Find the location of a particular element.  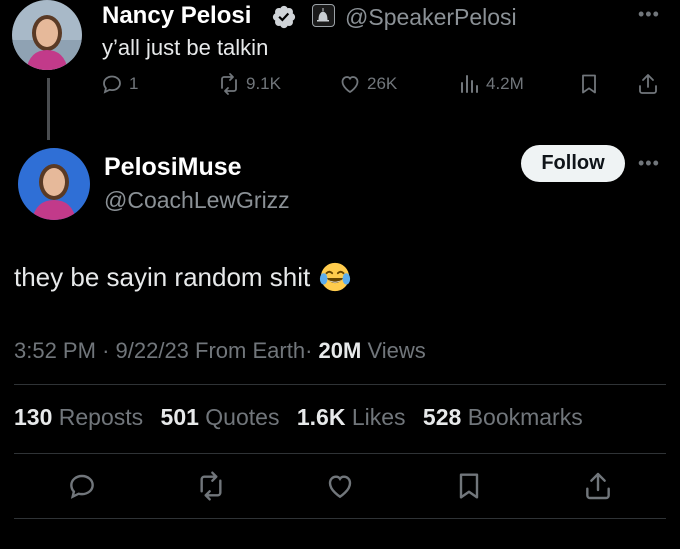

face-with-tears-of-joy-icon is located at coordinates (335, 277).